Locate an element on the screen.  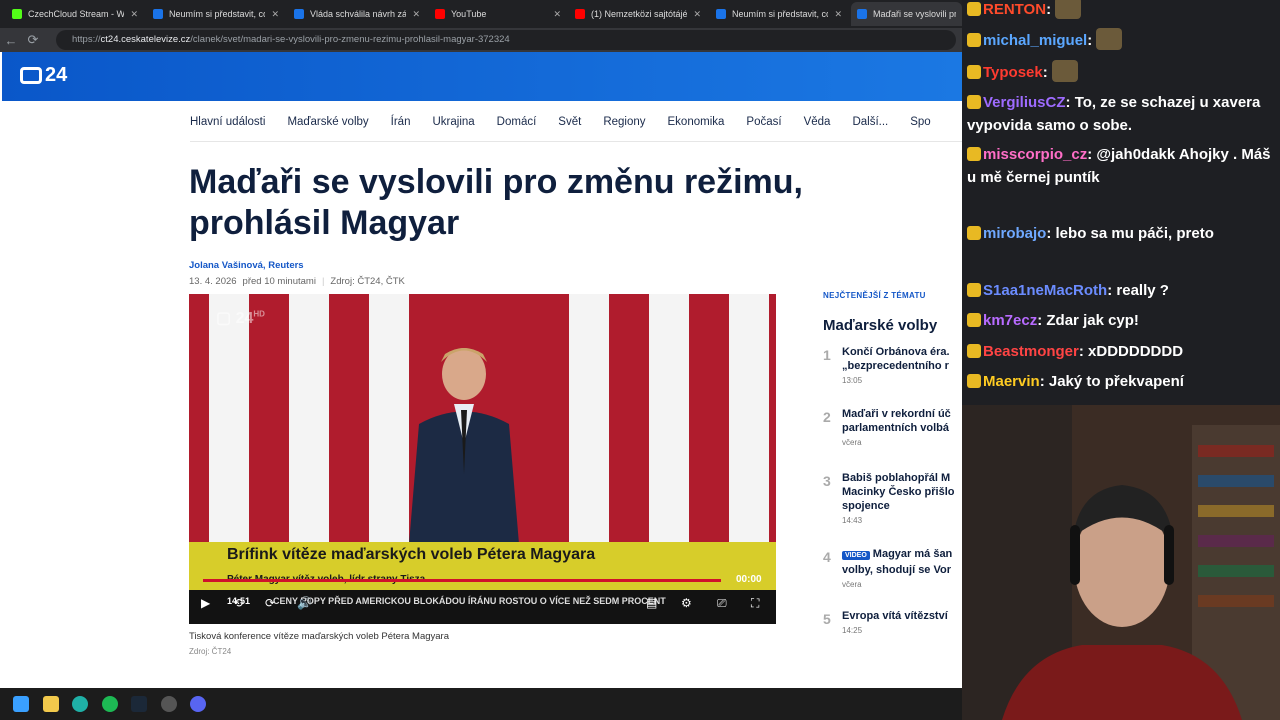
cast-icon: ⎚ is located at coordinates (722, 603).